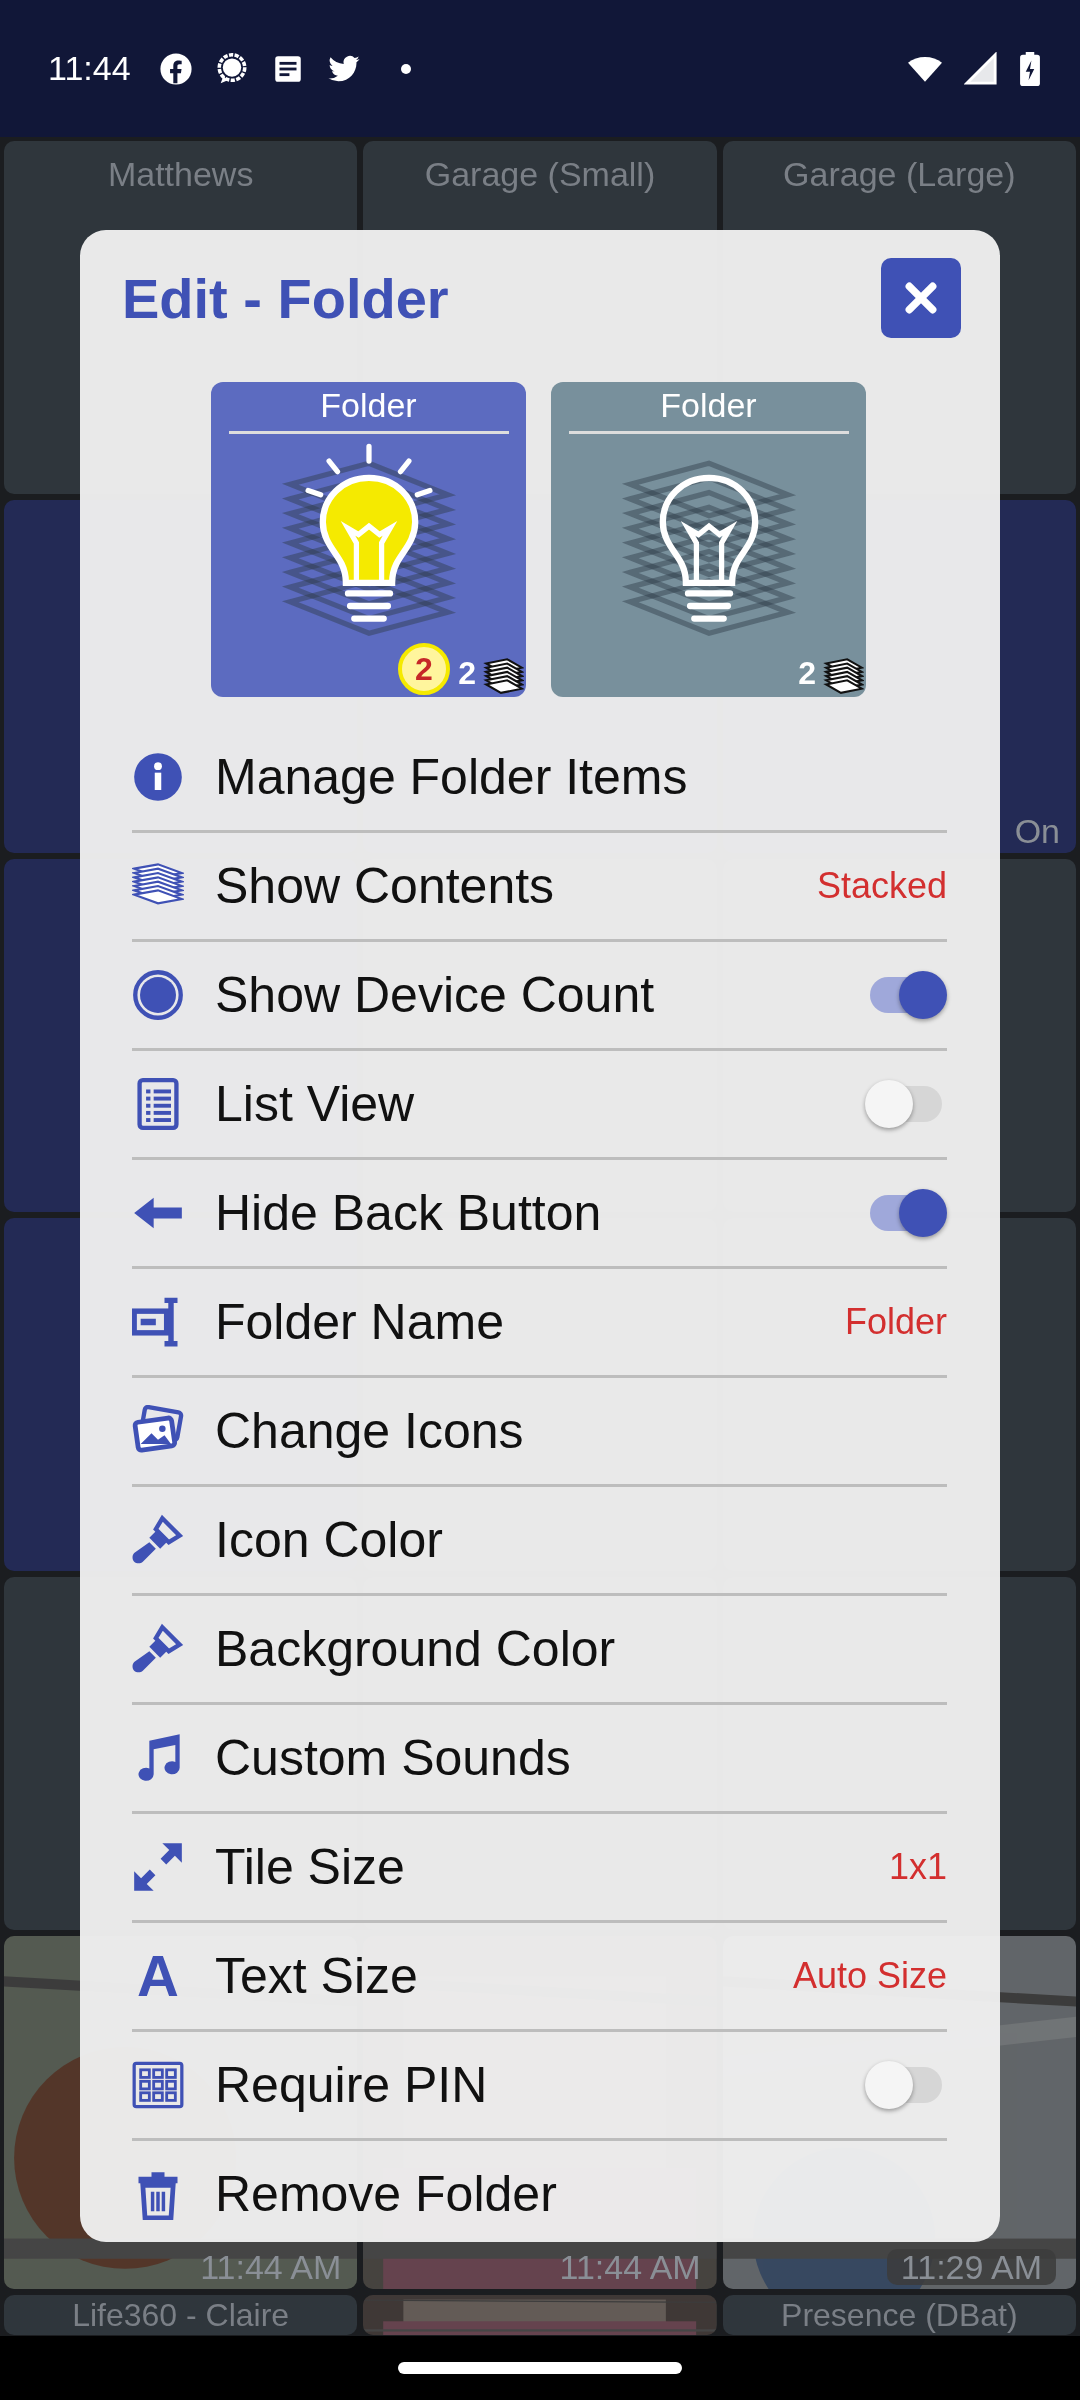 The image size is (1080, 2400). I want to click on settings-row: Require PIN, so click(539, 2086).